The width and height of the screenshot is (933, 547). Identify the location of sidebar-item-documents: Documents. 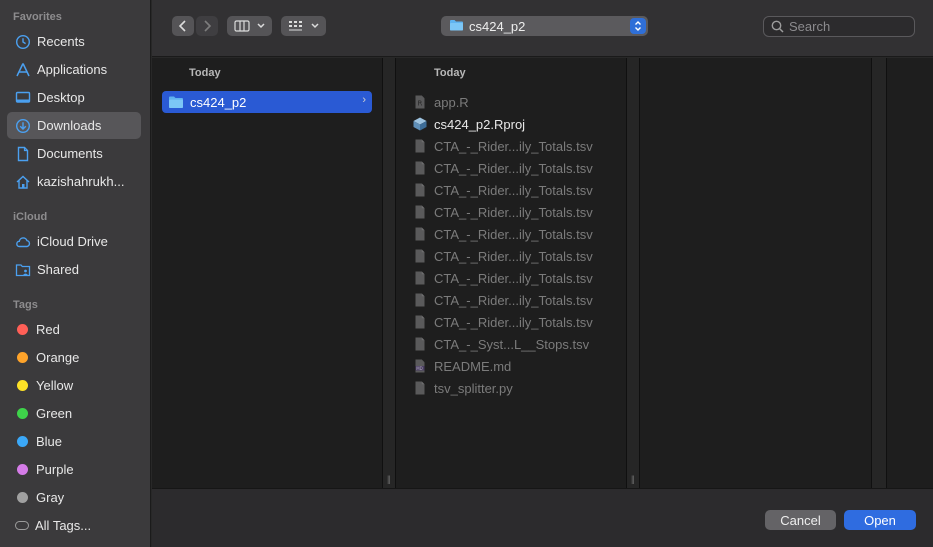
(74, 153).